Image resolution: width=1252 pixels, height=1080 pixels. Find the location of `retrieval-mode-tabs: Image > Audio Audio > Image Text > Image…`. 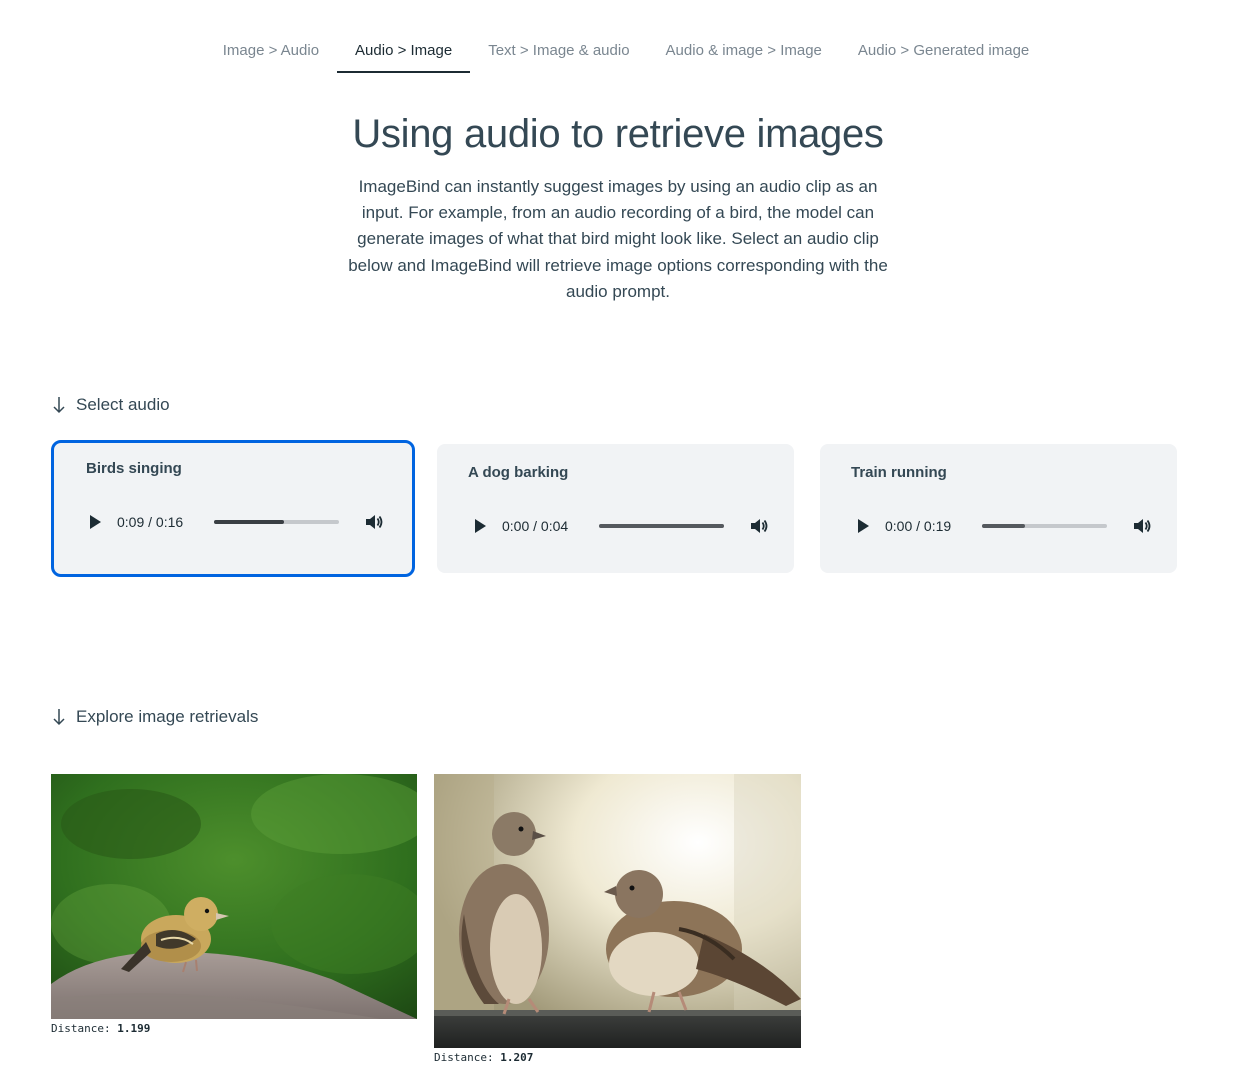

retrieval-mode-tabs: Image > Audio Audio > Image Text > Image… is located at coordinates (626, 52).